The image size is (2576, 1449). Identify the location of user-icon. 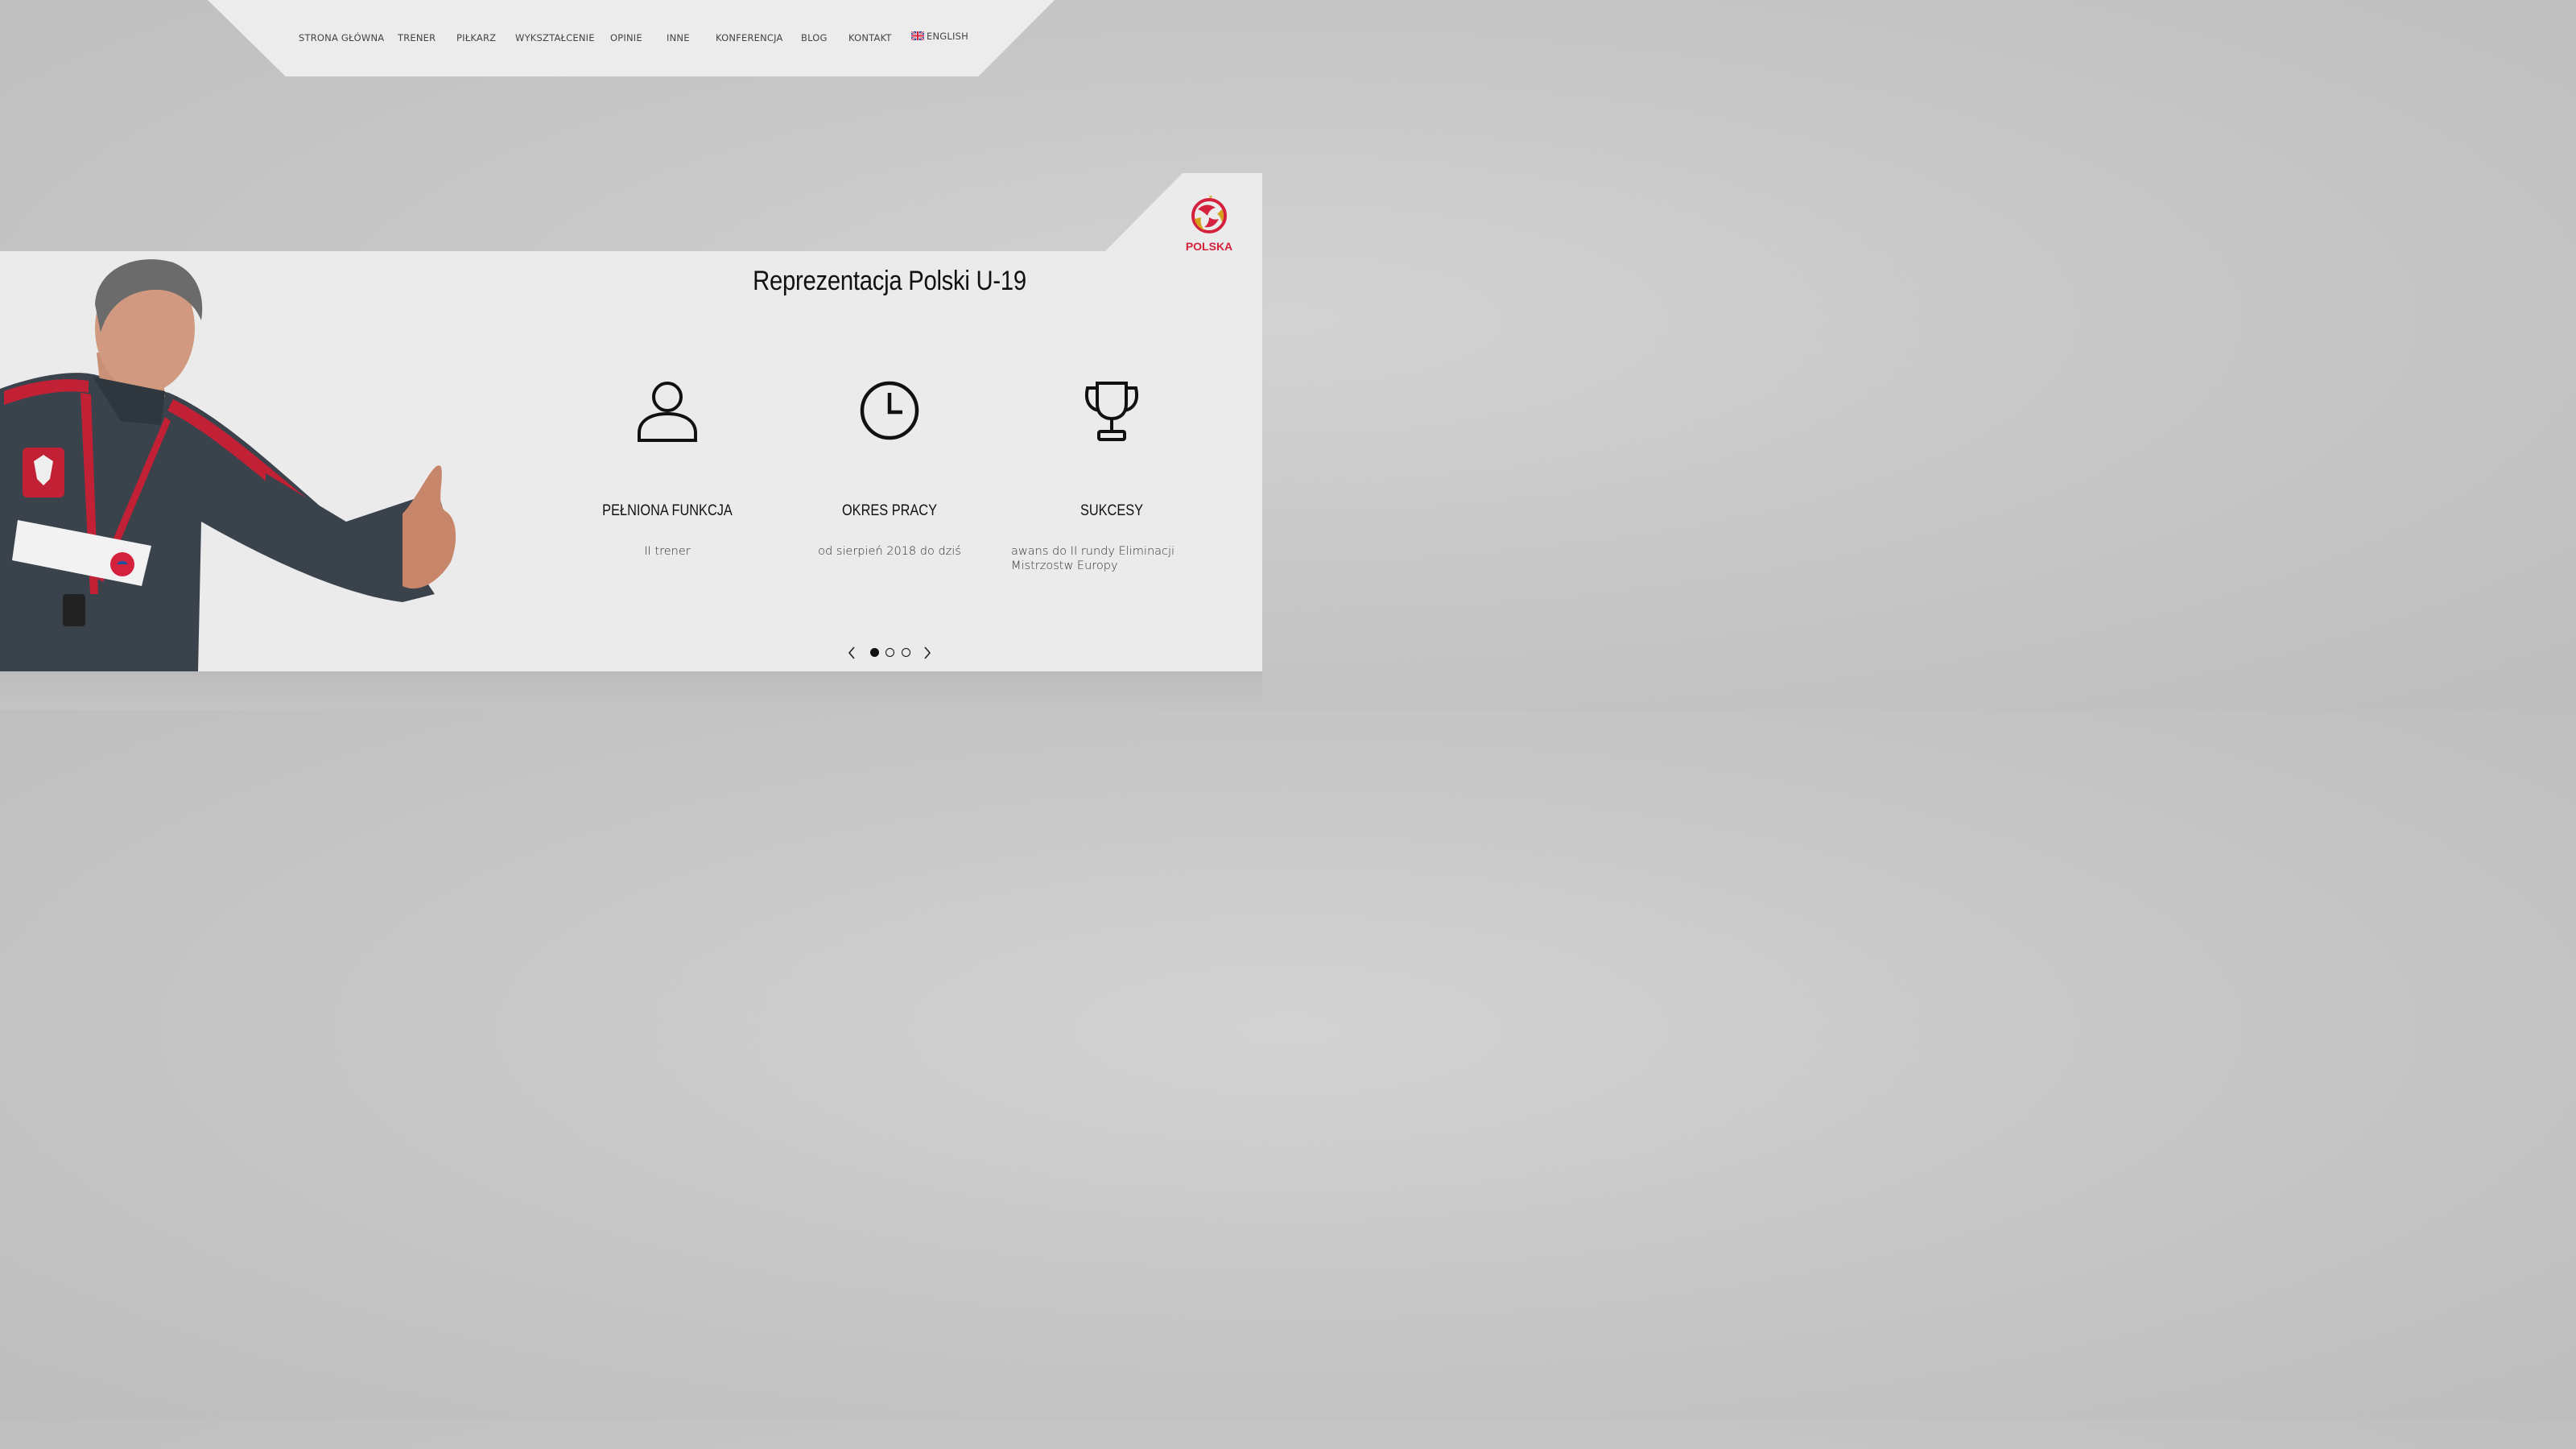
(667, 412).